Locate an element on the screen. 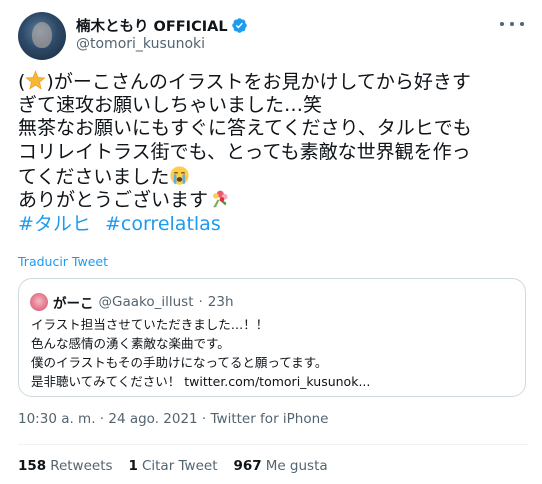 This screenshot has height=484, width=542. author-avatar is located at coordinates (42, 36).